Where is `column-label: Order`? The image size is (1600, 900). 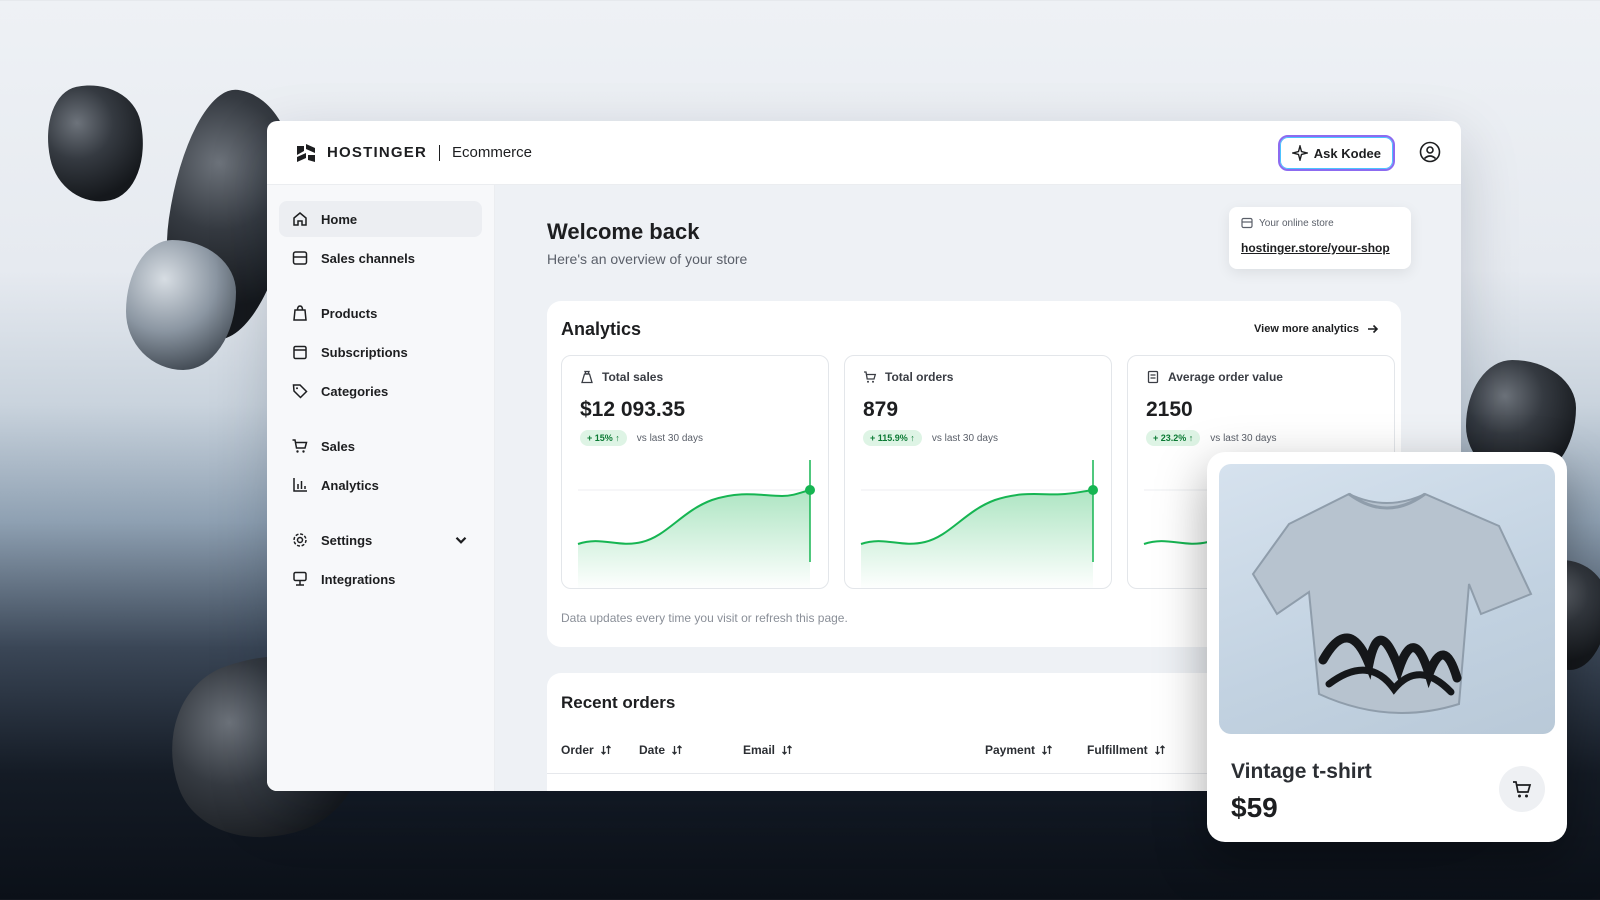
column-label: Order is located at coordinates (577, 750).